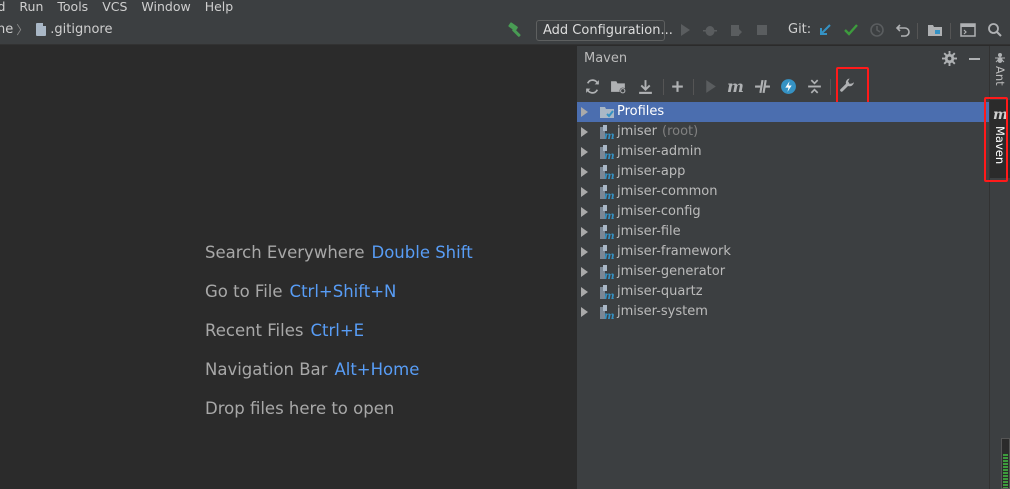 The image size is (1010, 489). I want to click on tree-item-module: m jmiser-framework, so click(783, 252).